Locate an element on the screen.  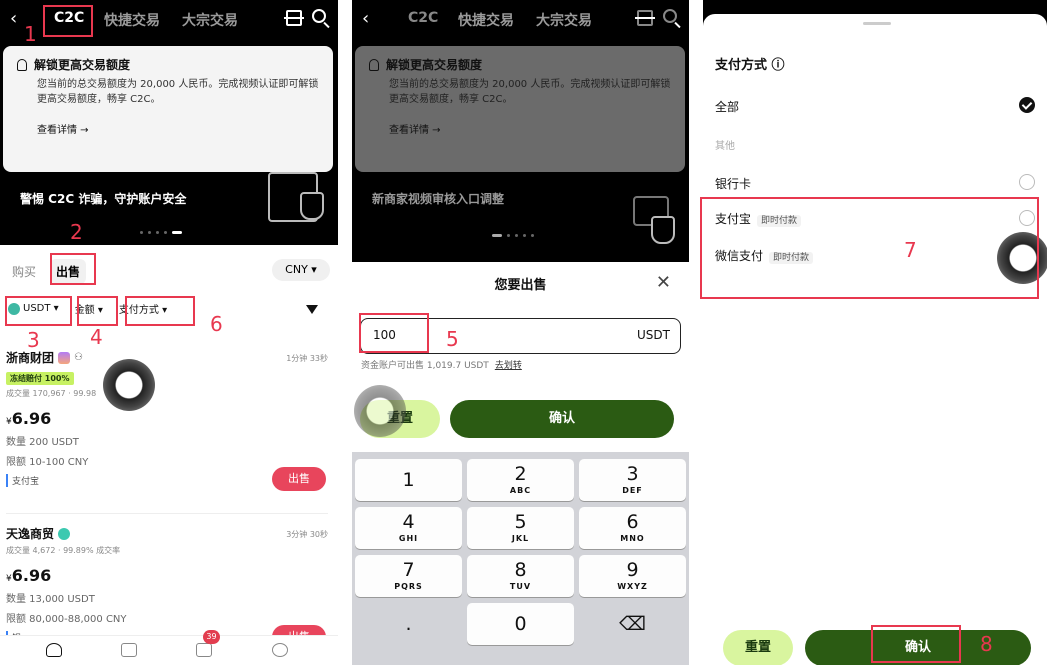
sheet-title: 支付方式 ⓘ is located at coordinates (750, 65).